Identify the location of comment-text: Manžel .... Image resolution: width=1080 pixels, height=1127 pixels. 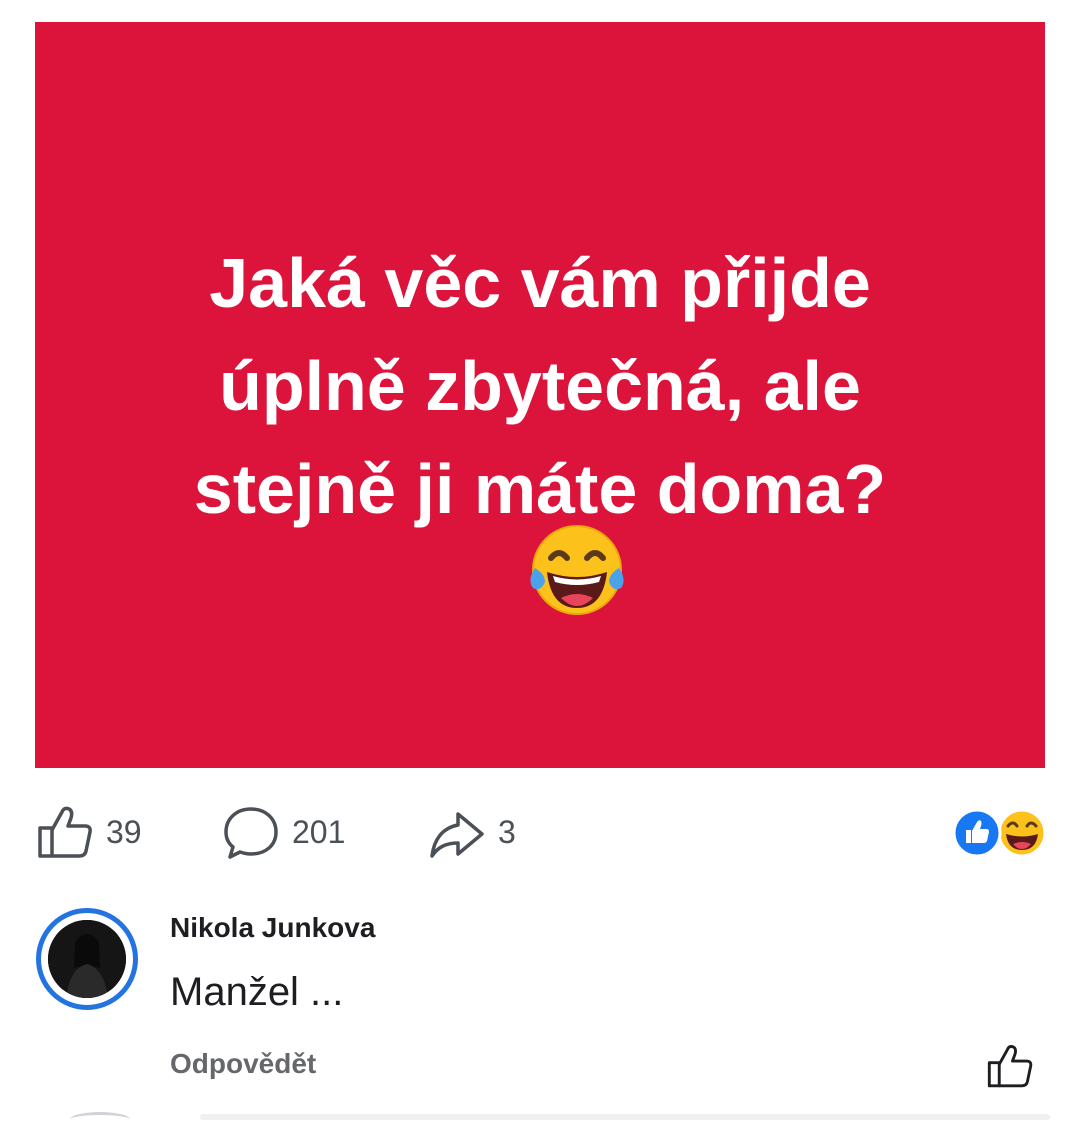
(257, 992).